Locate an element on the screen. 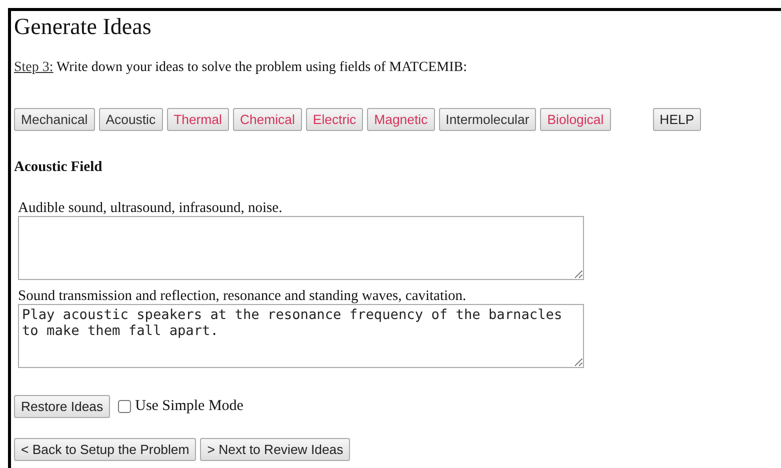 This screenshot has width=781, height=468. step-instruction: Step 3: Write down your ideas to solve the problem using fields of MATCEMIB: is located at coordinates (241, 68).